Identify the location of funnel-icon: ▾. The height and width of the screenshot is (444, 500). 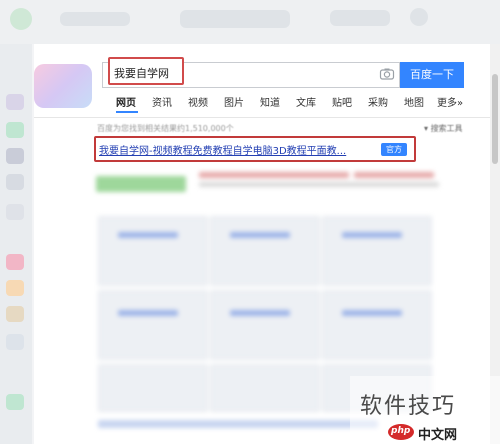
(426, 128).